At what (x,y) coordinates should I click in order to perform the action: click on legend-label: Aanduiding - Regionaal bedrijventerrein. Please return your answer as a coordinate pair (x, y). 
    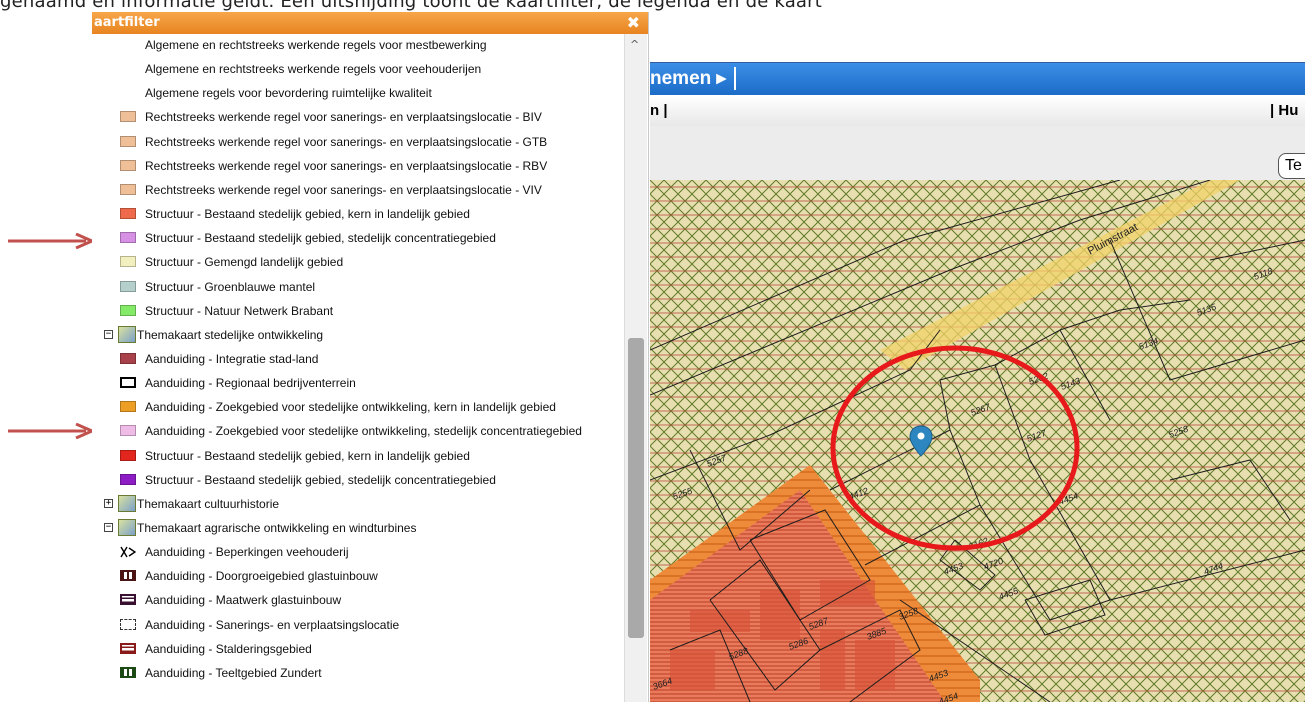
    Looking at the image, I should click on (250, 383).